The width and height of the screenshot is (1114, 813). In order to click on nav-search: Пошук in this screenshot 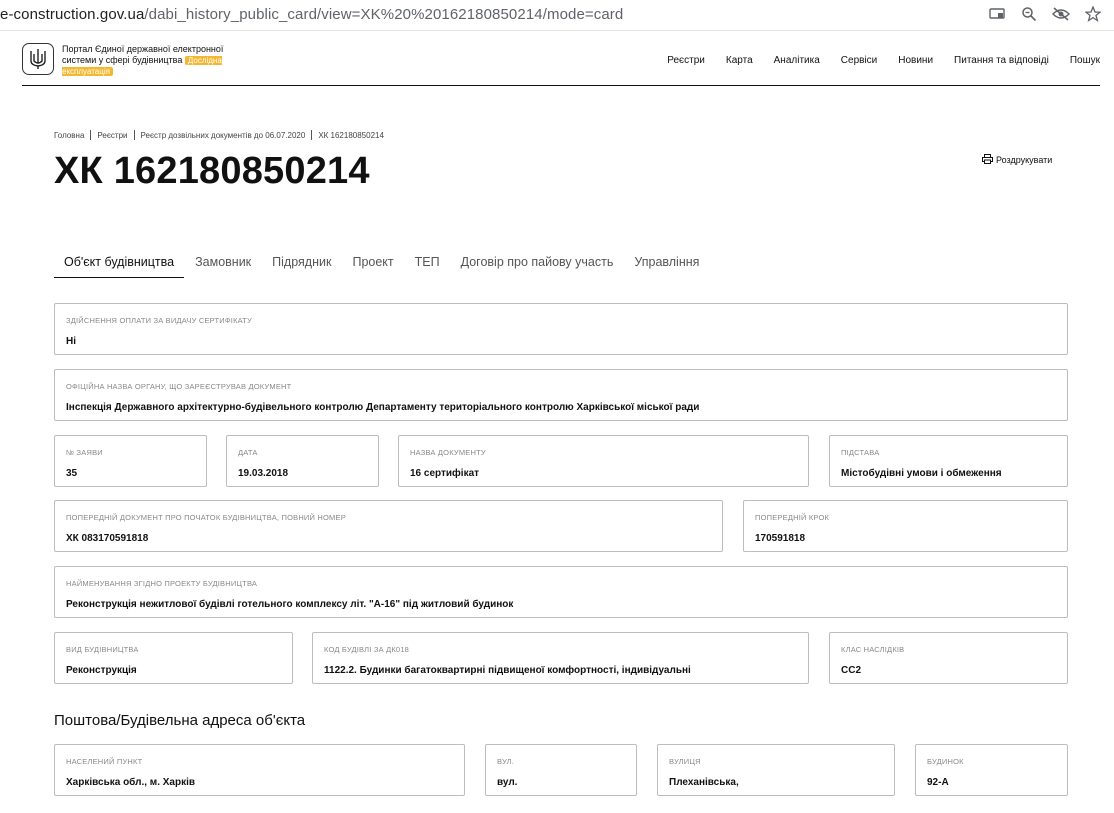, I will do `click(1085, 60)`.